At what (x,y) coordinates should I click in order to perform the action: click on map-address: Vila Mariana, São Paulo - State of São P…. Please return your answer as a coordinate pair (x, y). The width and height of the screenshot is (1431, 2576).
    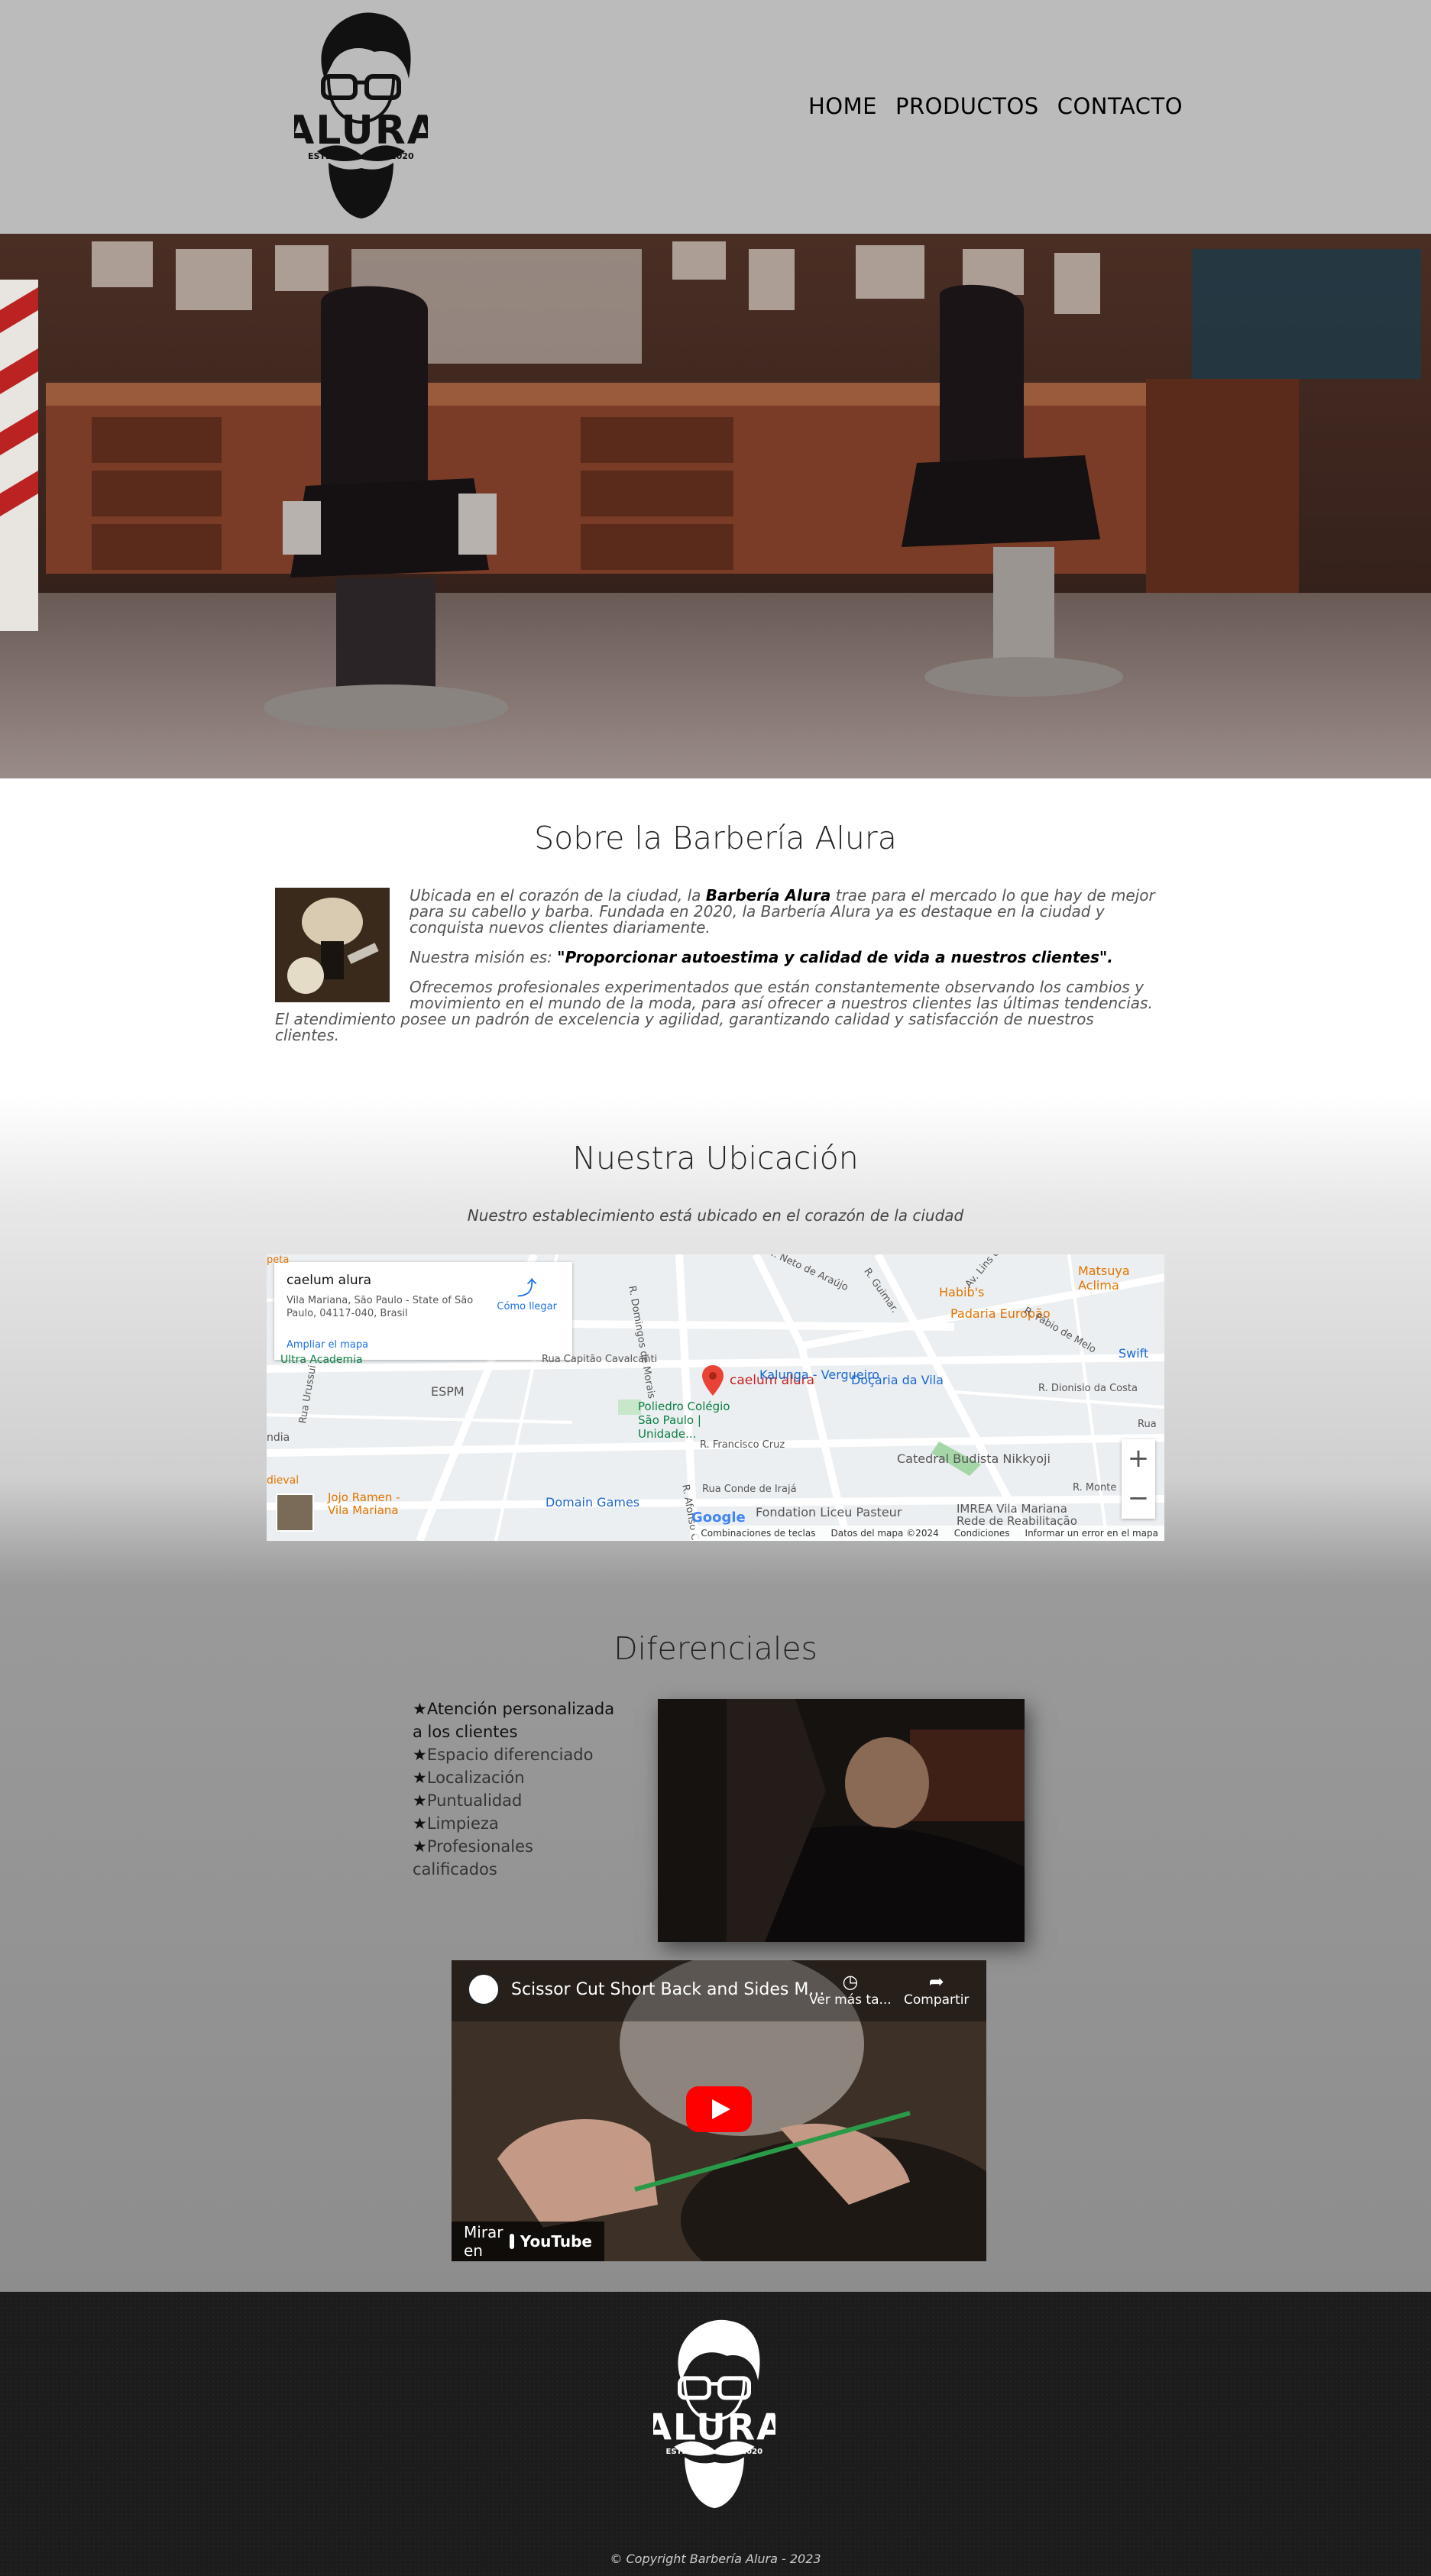
    Looking at the image, I should click on (380, 1307).